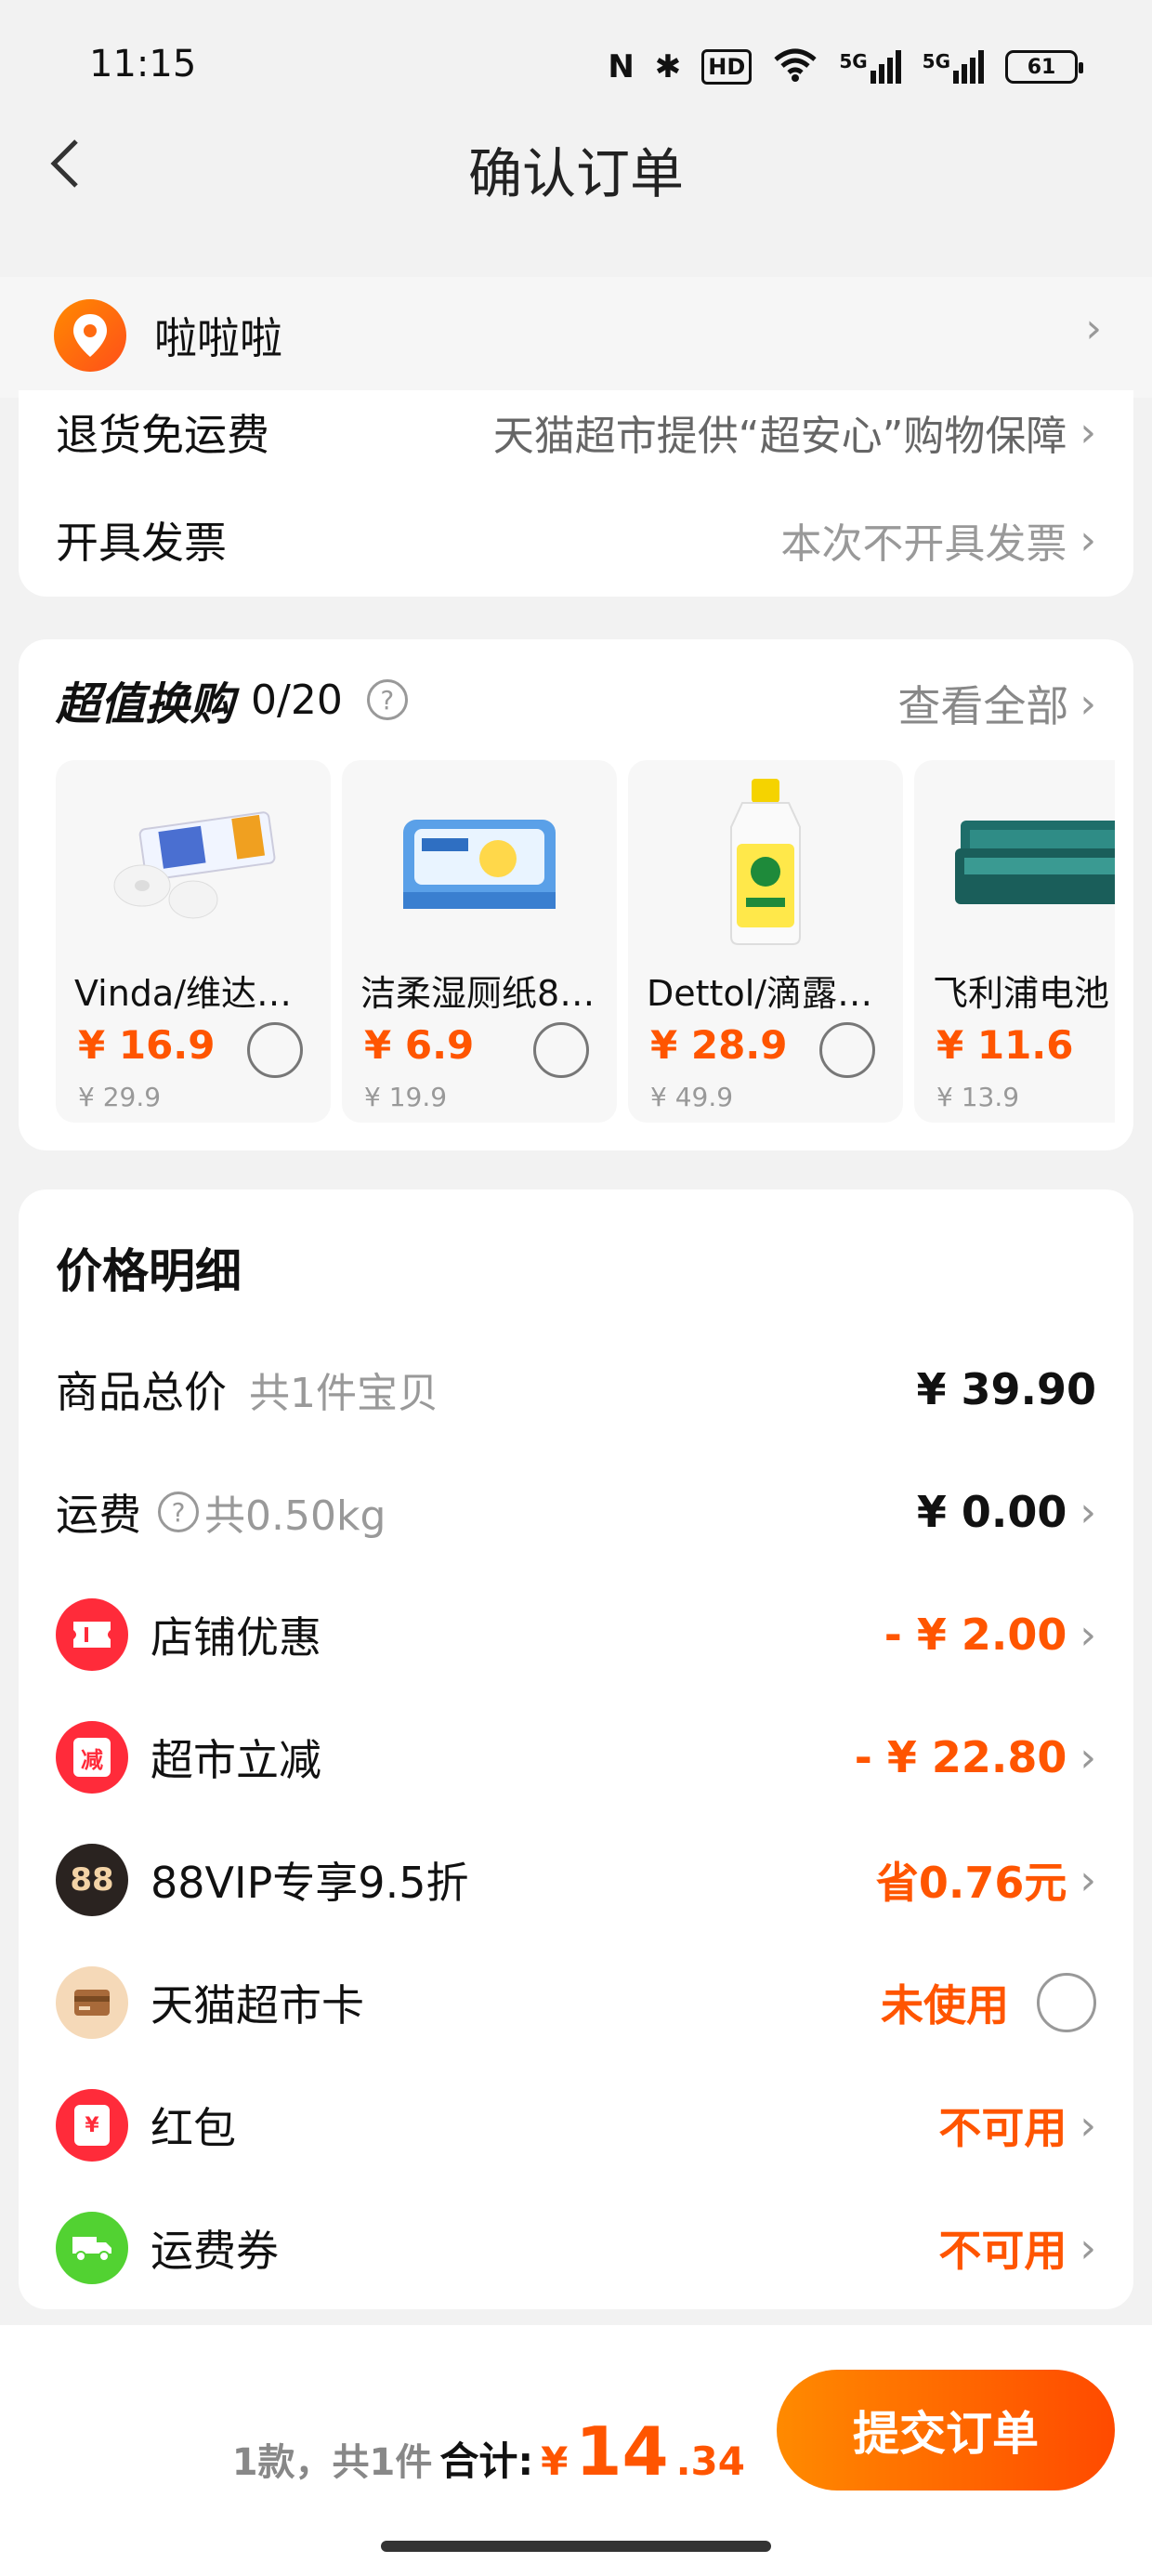 The width and height of the screenshot is (1152, 2576). What do you see at coordinates (1021, 993) in the screenshot?
I see `product-name: 飞利浦电池` at bounding box center [1021, 993].